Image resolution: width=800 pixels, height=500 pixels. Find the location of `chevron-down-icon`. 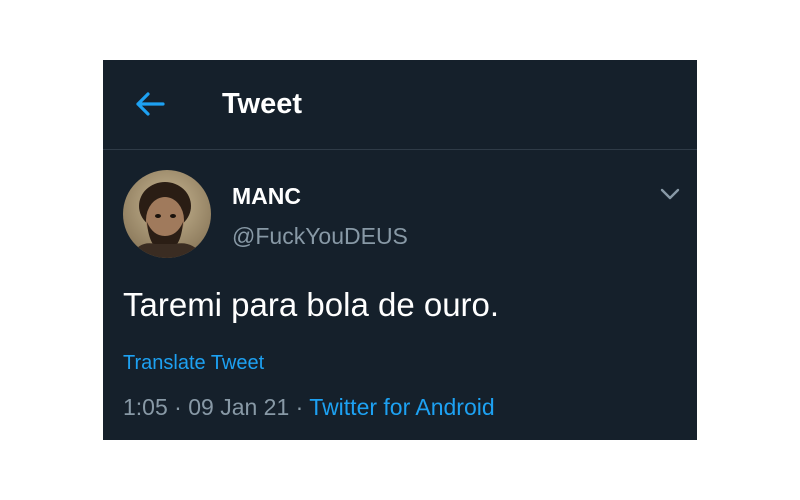

chevron-down-icon is located at coordinates (670, 194).